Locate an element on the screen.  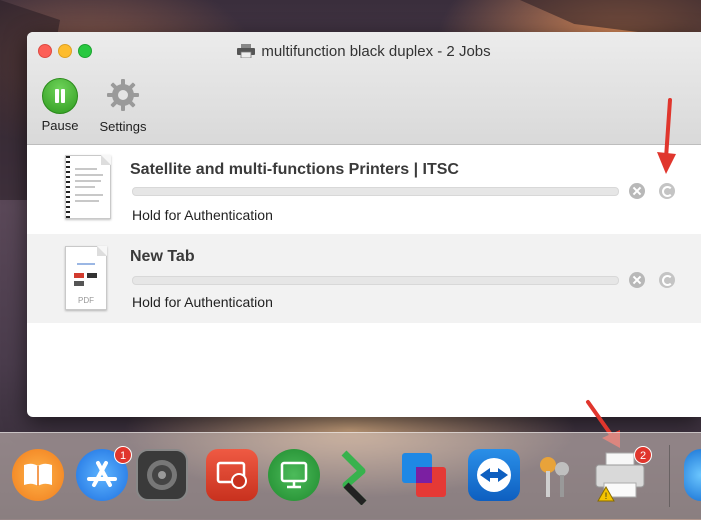
monitor-icon is located at coordinates (294, 475).